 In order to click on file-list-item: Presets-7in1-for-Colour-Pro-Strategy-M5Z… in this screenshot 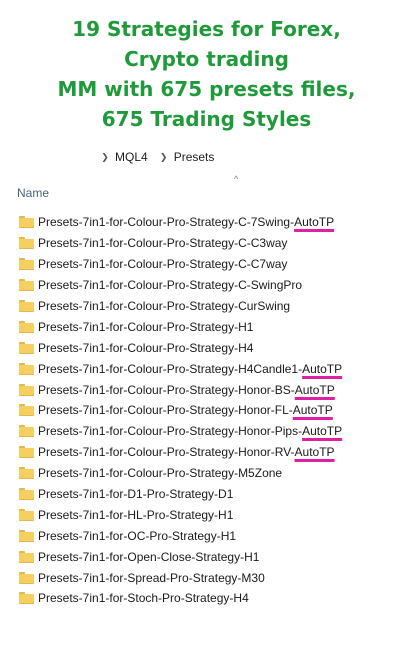, I will do `click(180, 473)`.